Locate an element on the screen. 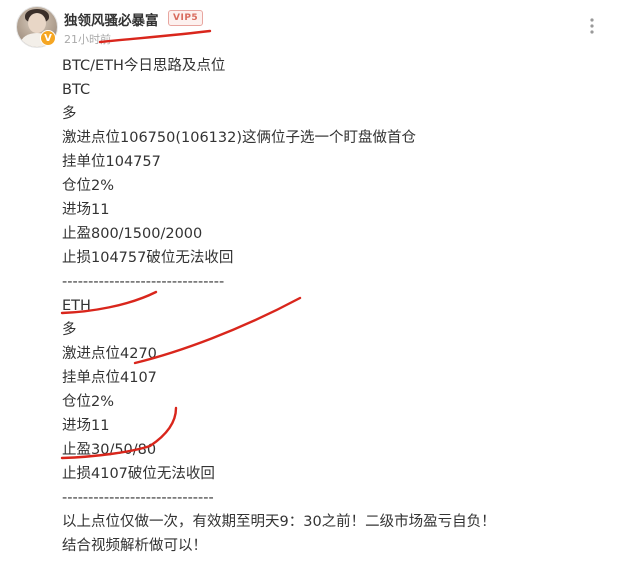 Image resolution: width=628 pixels, height=564 pixels. post-line: 挂单点位4107 is located at coordinates (109, 378).